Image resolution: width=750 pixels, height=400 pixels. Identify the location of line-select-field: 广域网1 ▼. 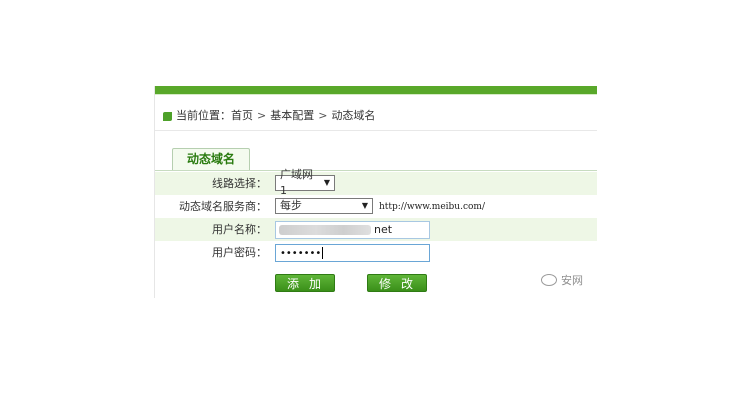
(305, 182).